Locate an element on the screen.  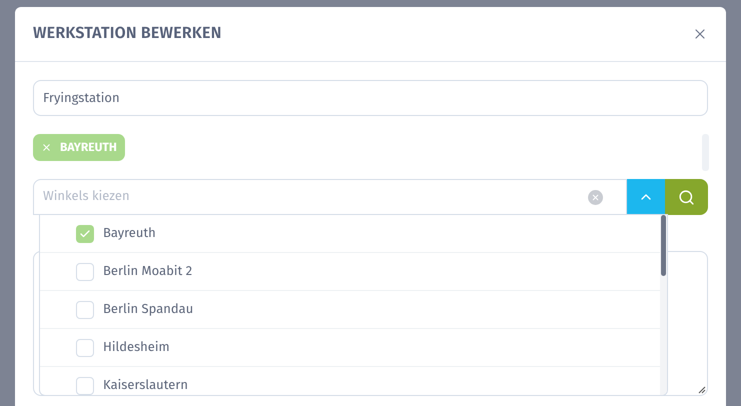
dropdown-option: Bayreuth is located at coordinates (350, 234).